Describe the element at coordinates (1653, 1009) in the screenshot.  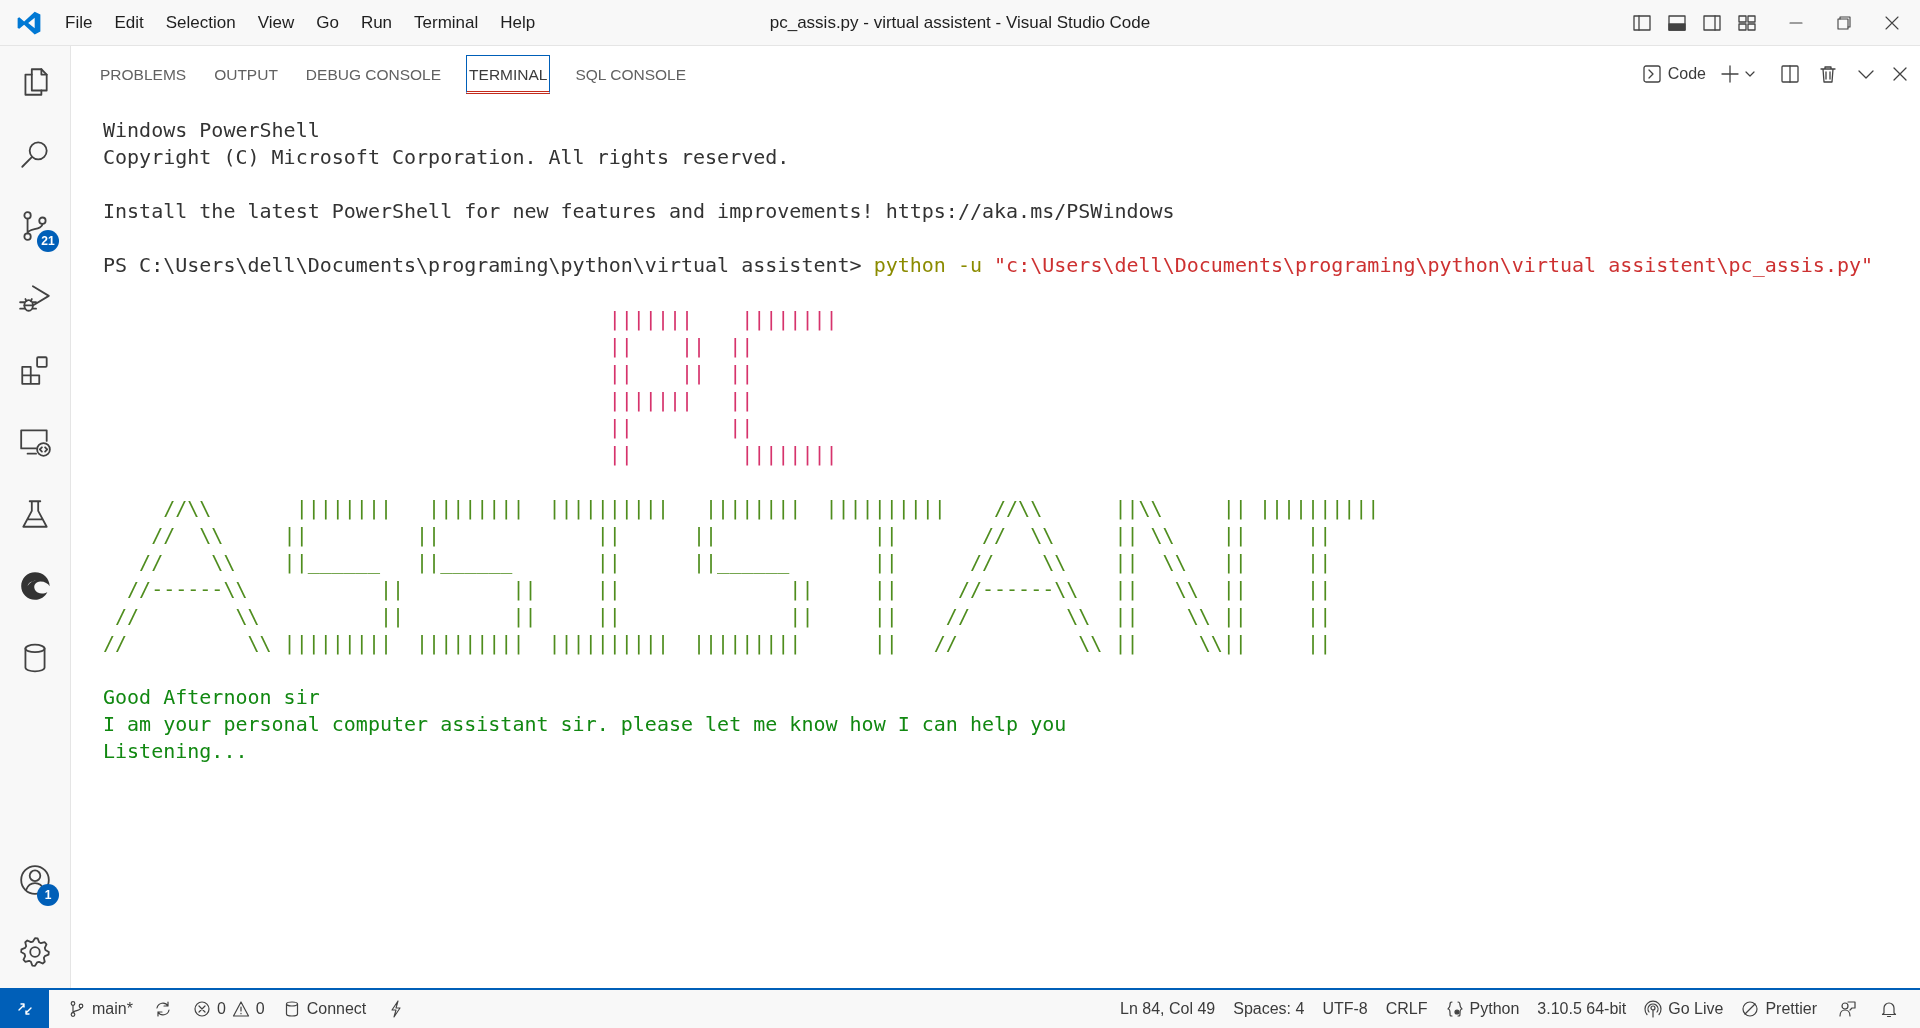
I see `broadcast-icon` at that location.